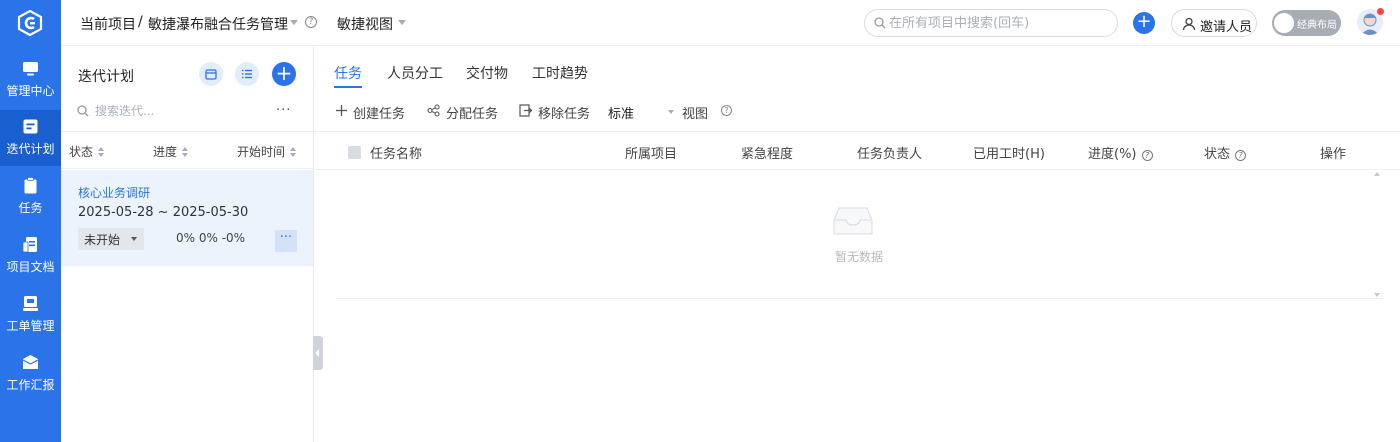  I want to click on nav-label: 工单管理, so click(30, 326).